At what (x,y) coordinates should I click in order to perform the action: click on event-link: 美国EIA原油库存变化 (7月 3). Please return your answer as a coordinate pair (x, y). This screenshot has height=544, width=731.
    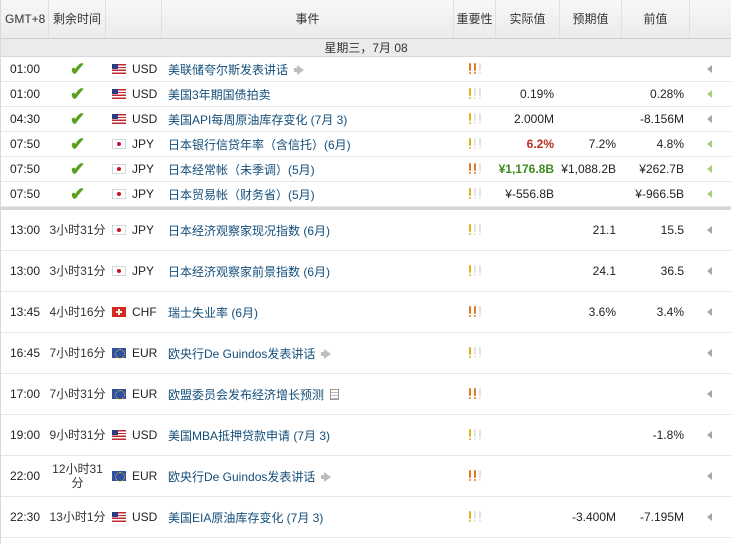
    Looking at the image, I should click on (245, 517).